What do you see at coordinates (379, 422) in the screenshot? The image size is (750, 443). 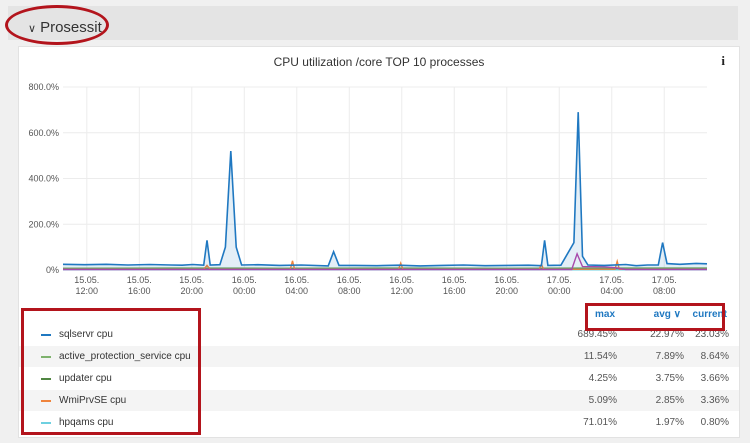 I see `legend-item: hpqams cpu 71.01% 1.97% 0.80%` at bounding box center [379, 422].